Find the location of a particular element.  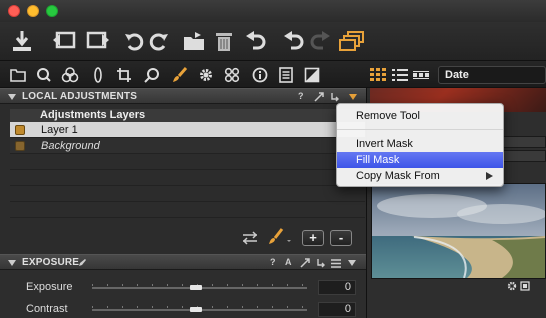

grid-view-button is located at coordinates (378, 75).